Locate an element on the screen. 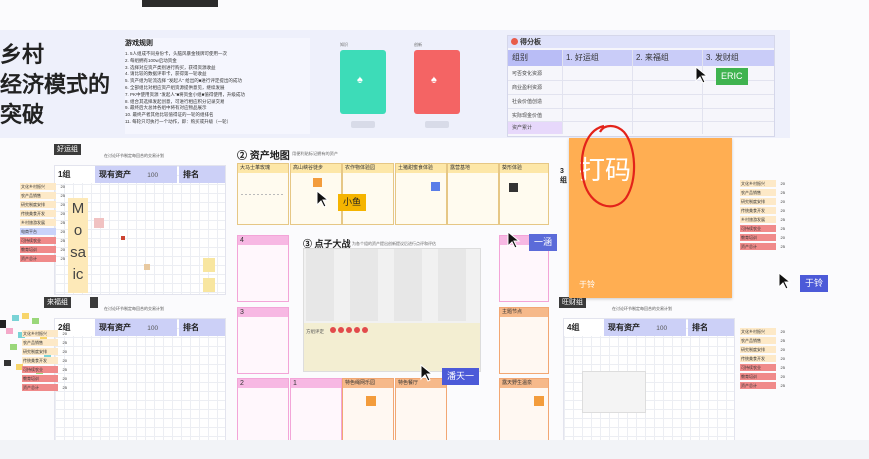 The height and width of the screenshot is (459, 869). mosaic-sticky-note: M o sa ic is located at coordinates (78, 245).